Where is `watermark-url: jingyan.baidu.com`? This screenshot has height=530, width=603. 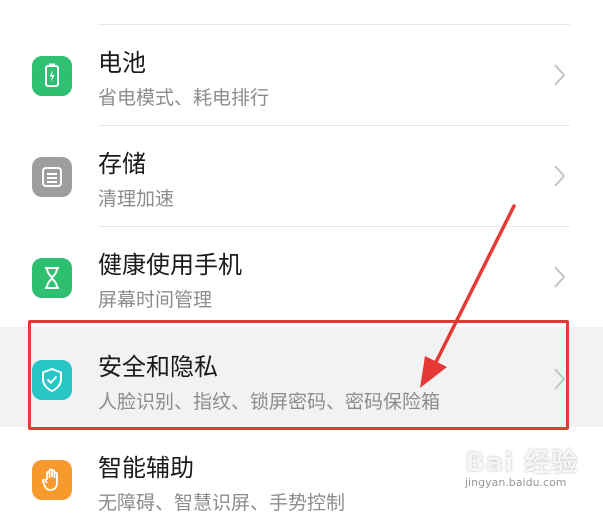 watermark-url: jingyan.baidu.com is located at coordinates (516, 482).